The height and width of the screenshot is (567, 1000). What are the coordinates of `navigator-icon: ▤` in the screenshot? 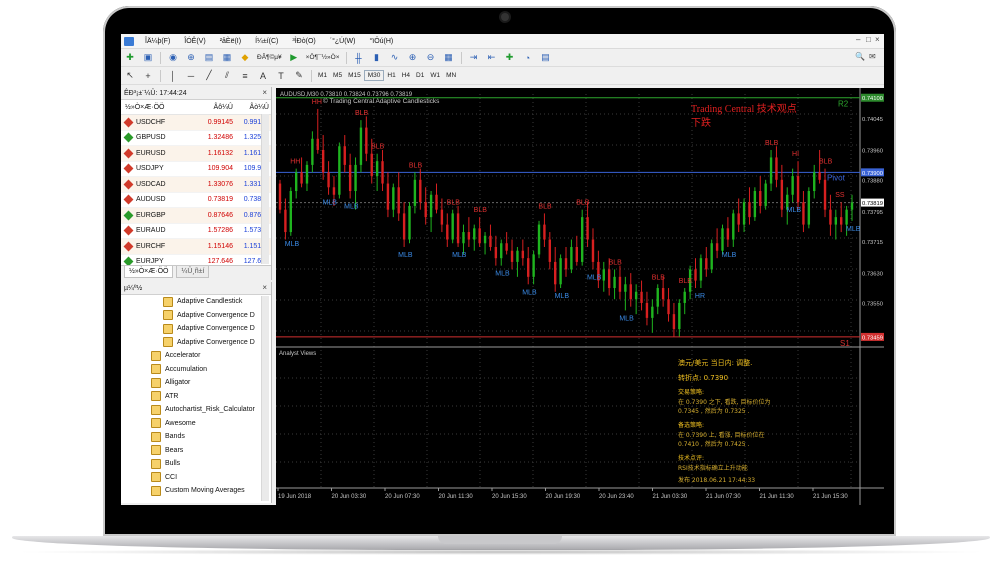 It's located at (209, 58).